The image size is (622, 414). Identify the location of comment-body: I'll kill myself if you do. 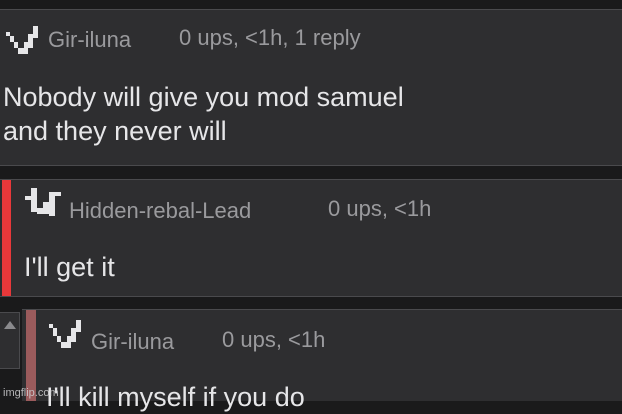
(175, 397).